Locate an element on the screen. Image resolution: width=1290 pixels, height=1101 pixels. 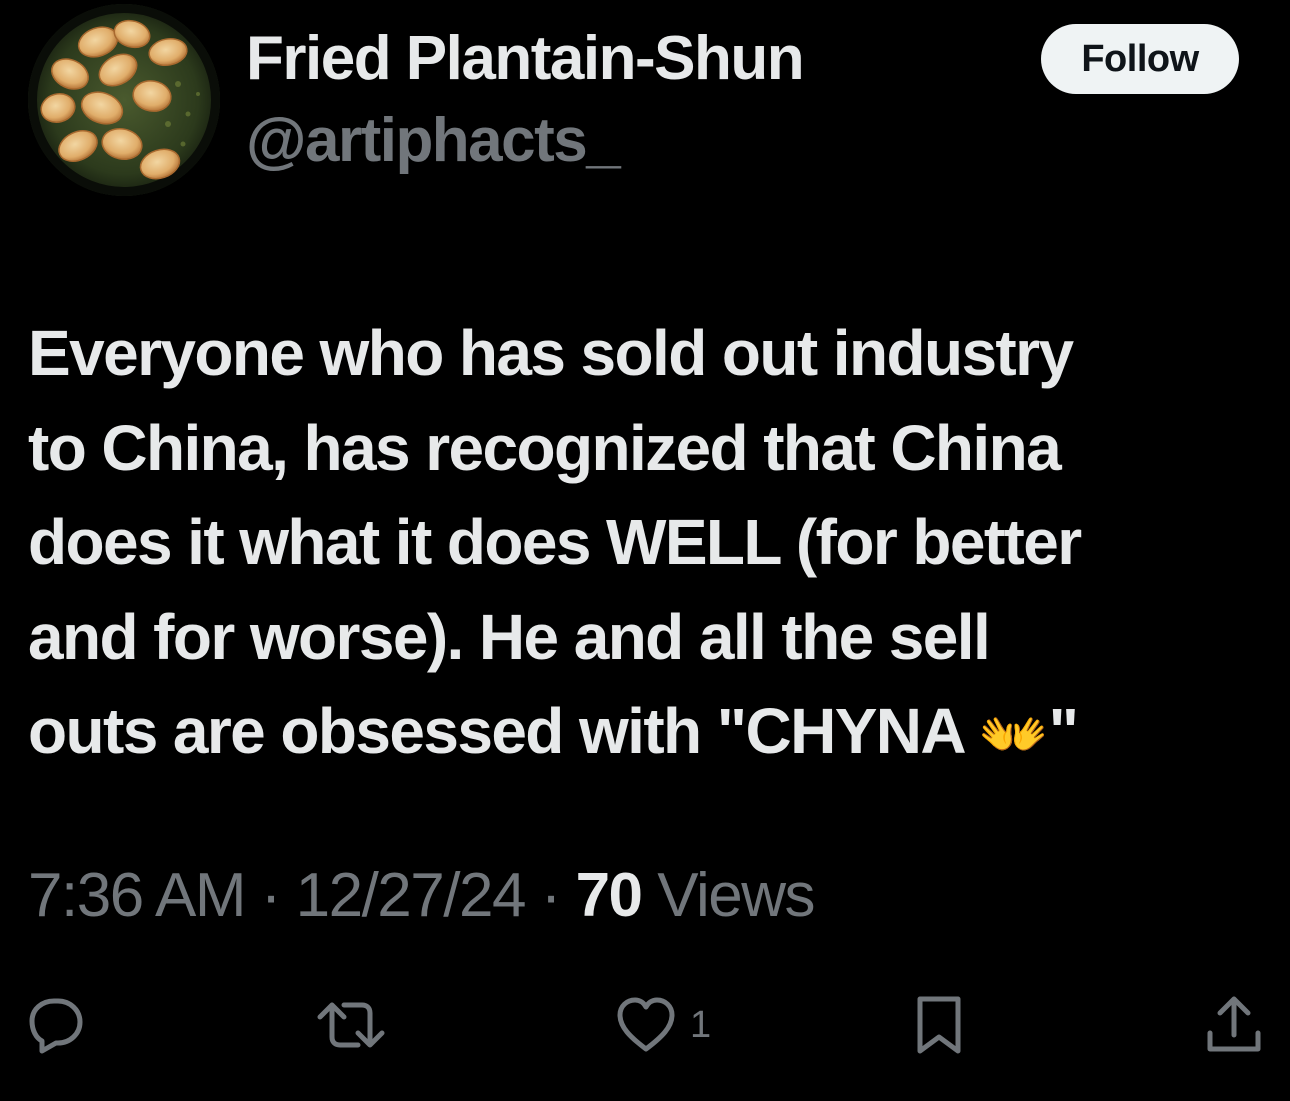
avatar is located at coordinates (124, 100).